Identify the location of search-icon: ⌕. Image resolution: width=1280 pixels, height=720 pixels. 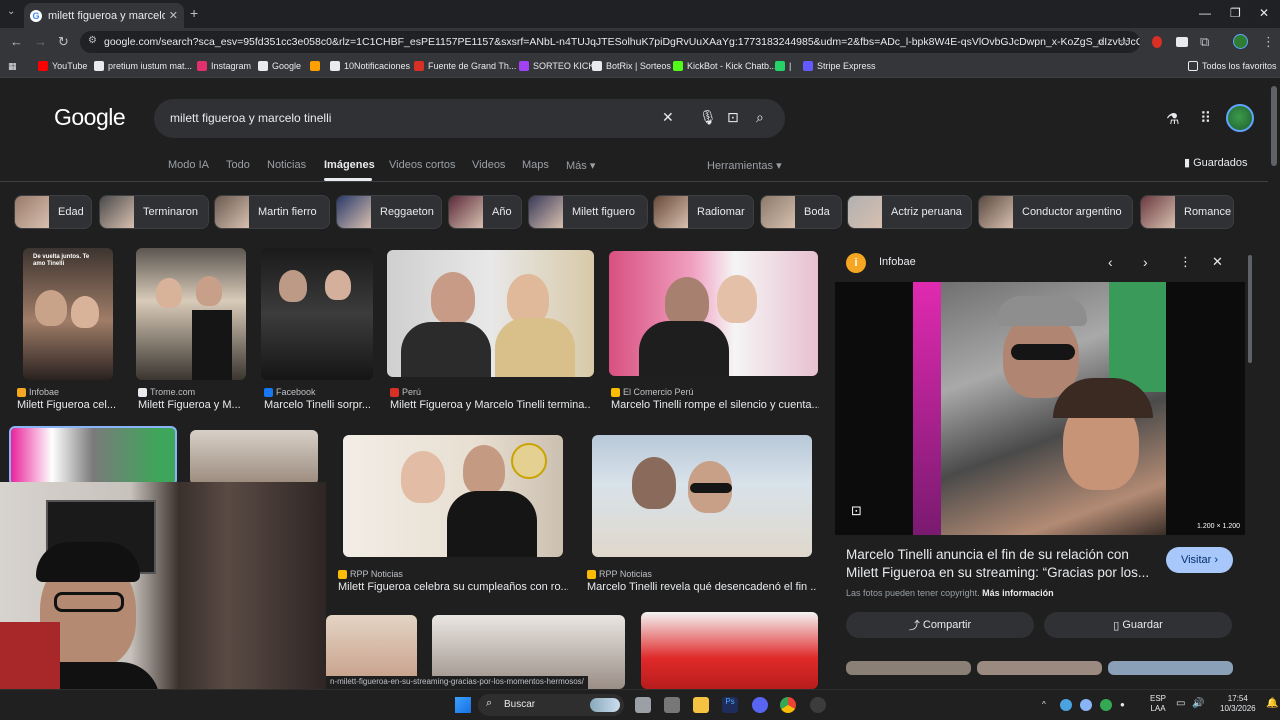
(760, 117).